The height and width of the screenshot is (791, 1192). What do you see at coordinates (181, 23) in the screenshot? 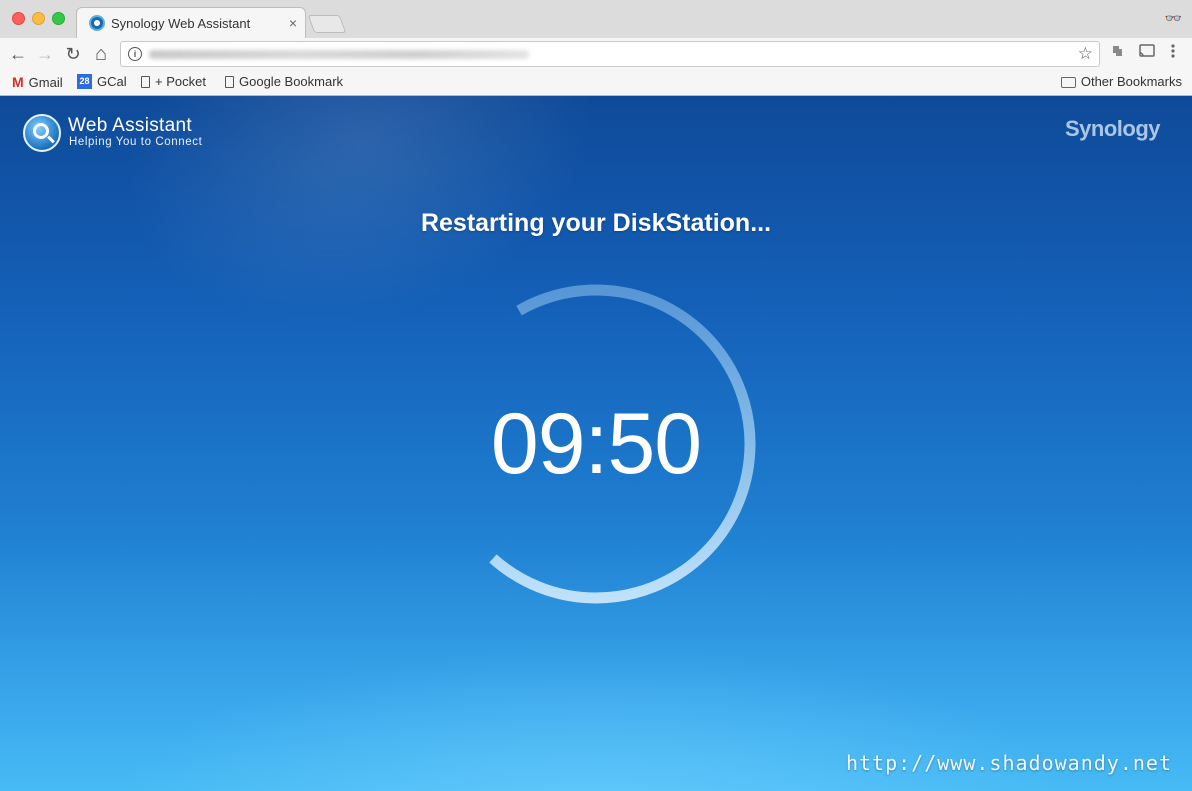
I see `tab-title: Synology Web Assistant` at bounding box center [181, 23].